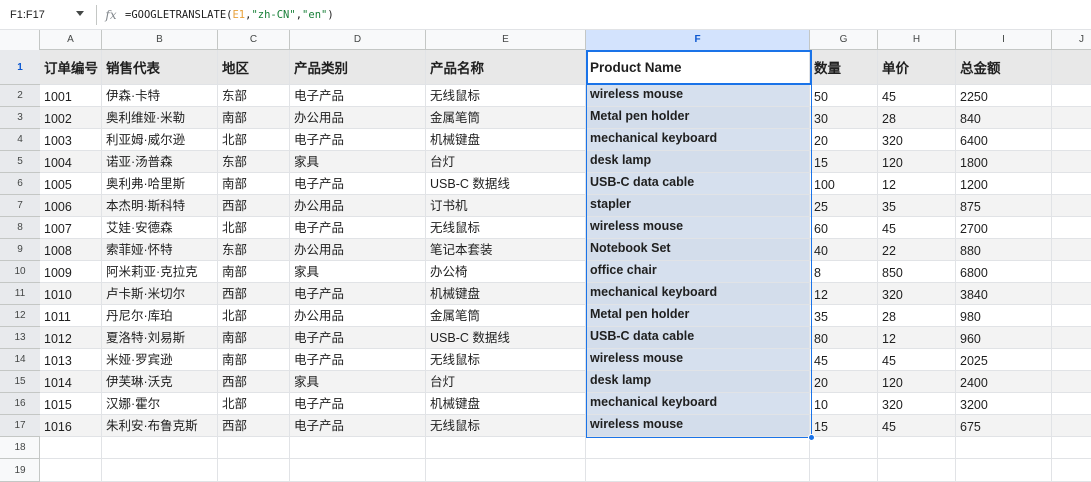  What do you see at coordinates (917, 227) in the screenshot?
I see `cell-h8: 45` at bounding box center [917, 227].